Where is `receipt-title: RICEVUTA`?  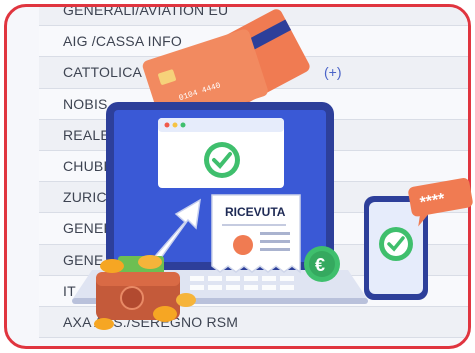 receipt-title: RICEVUTA is located at coordinates (255, 212).